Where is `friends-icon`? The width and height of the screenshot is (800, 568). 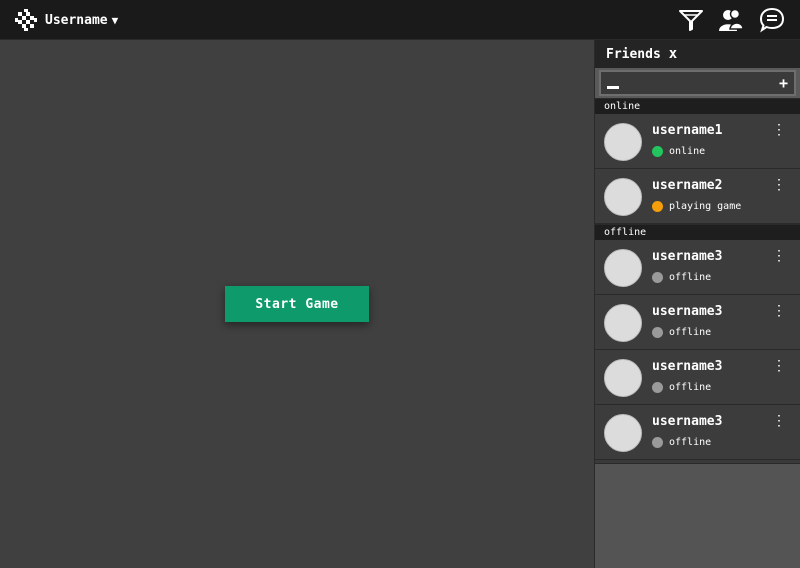 friends-icon is located at coordinates (731, 20).